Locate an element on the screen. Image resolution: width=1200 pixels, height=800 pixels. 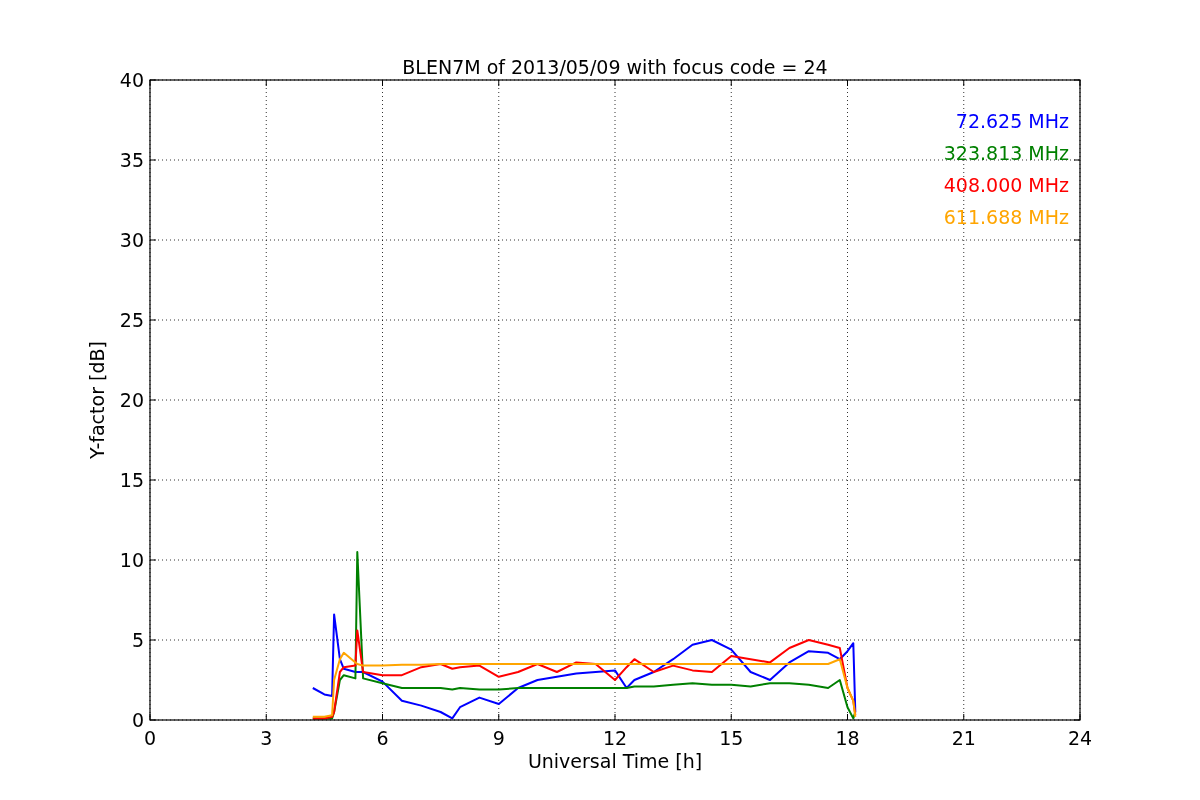
x-axis-label: Universal Time [h] is located at coordinates (615, 761).